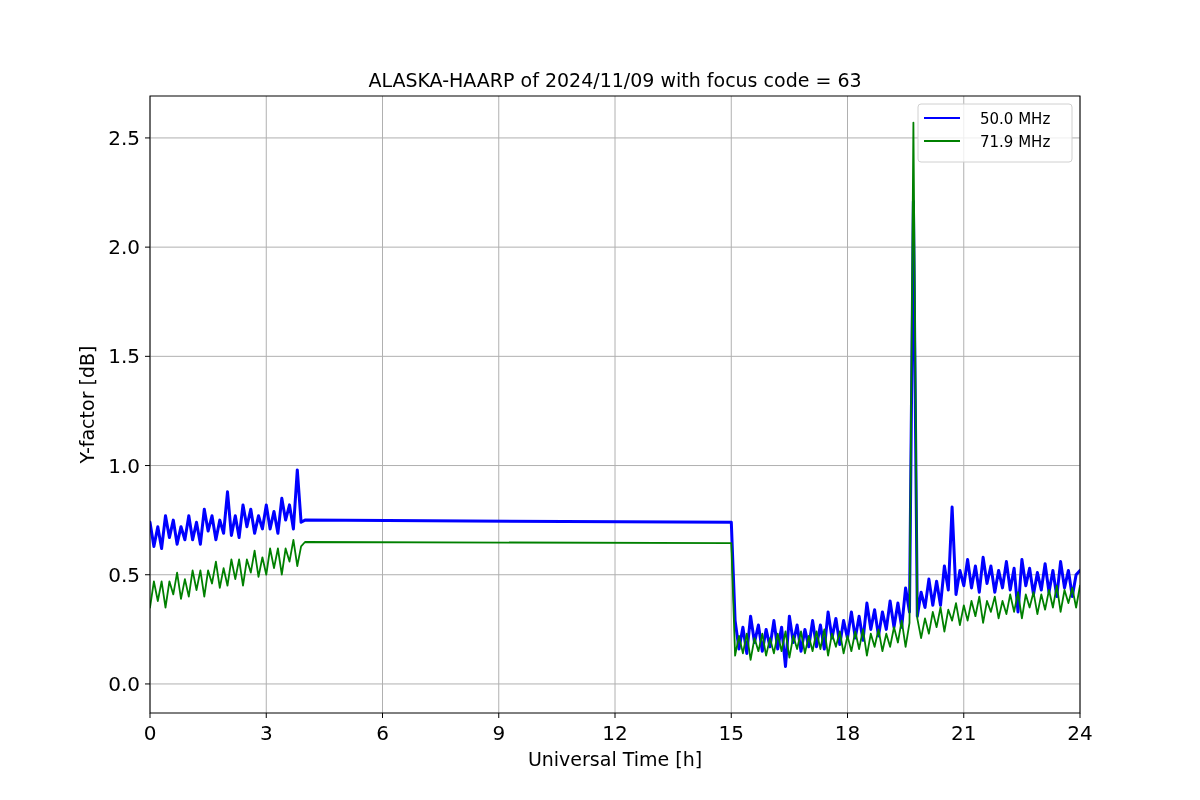  I want to click on tick-label: 15, so click(731, 733).